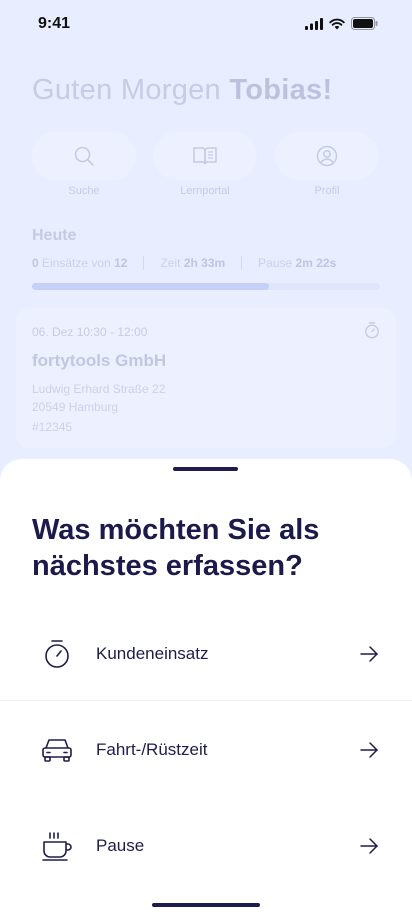 The image size is (412, 917). I want to click on status-time: 9:41, so click(54, 23).